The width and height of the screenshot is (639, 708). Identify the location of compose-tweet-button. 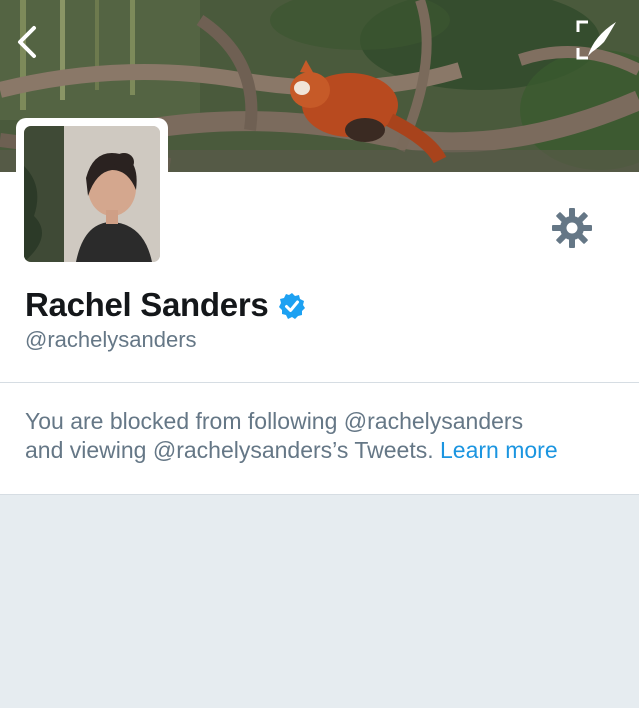
(597, 40).